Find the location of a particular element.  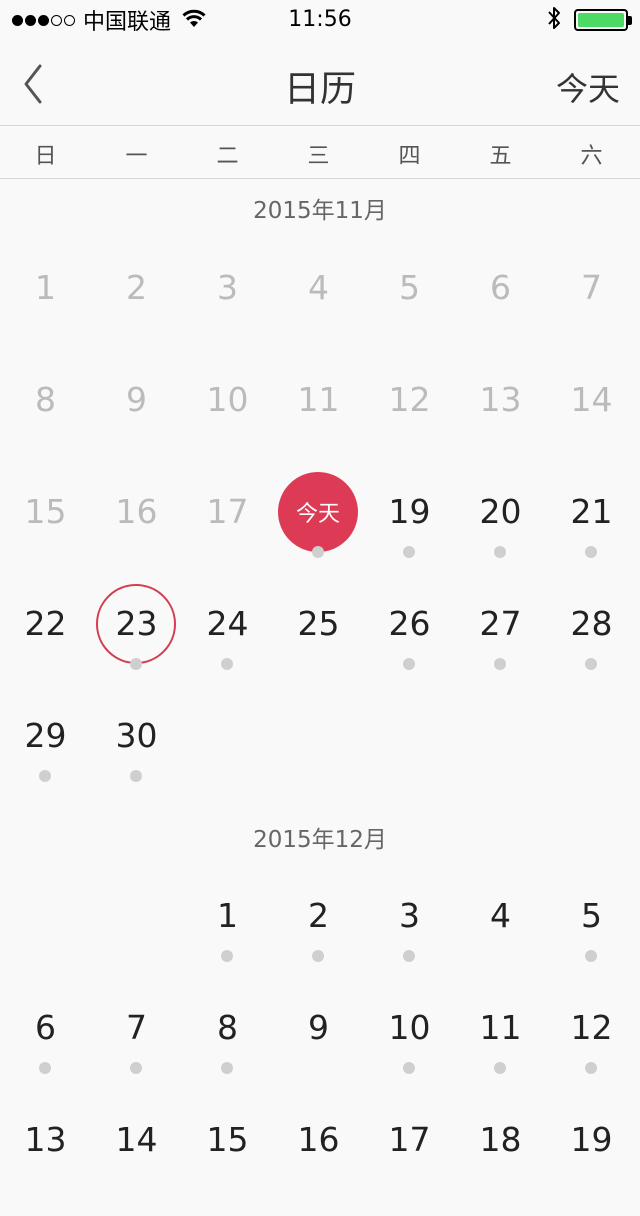

day-number: 1 is located at coordinates (227, 915).